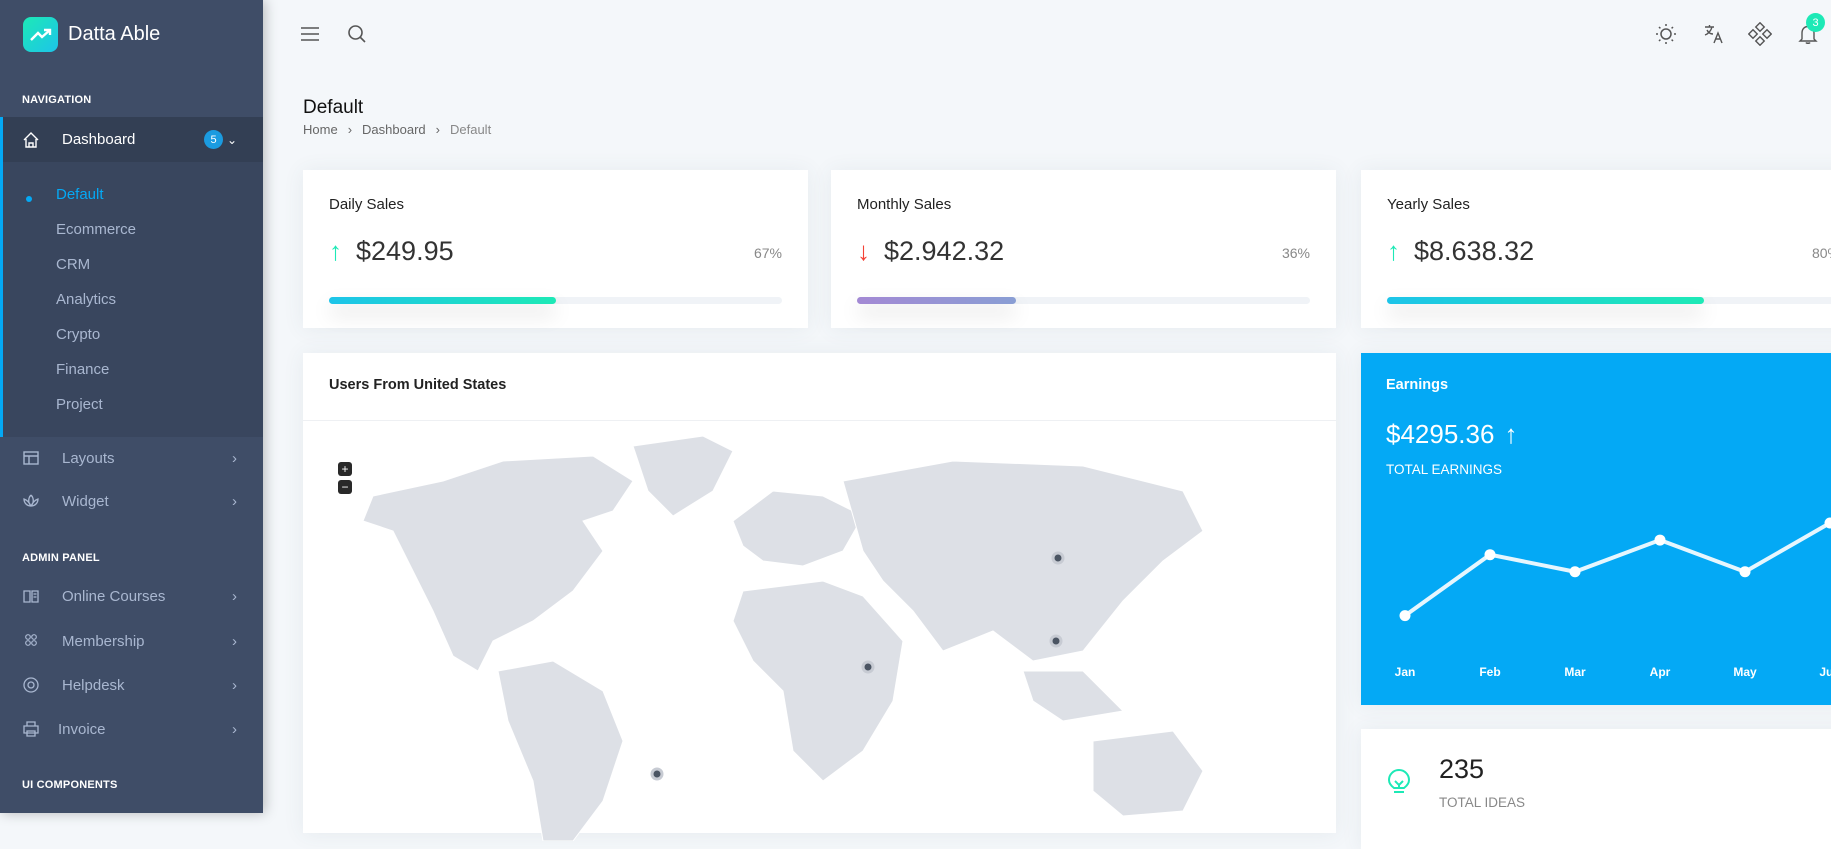  I want to click on admin-caption: ADMIN PANEL, so click(61, 558).